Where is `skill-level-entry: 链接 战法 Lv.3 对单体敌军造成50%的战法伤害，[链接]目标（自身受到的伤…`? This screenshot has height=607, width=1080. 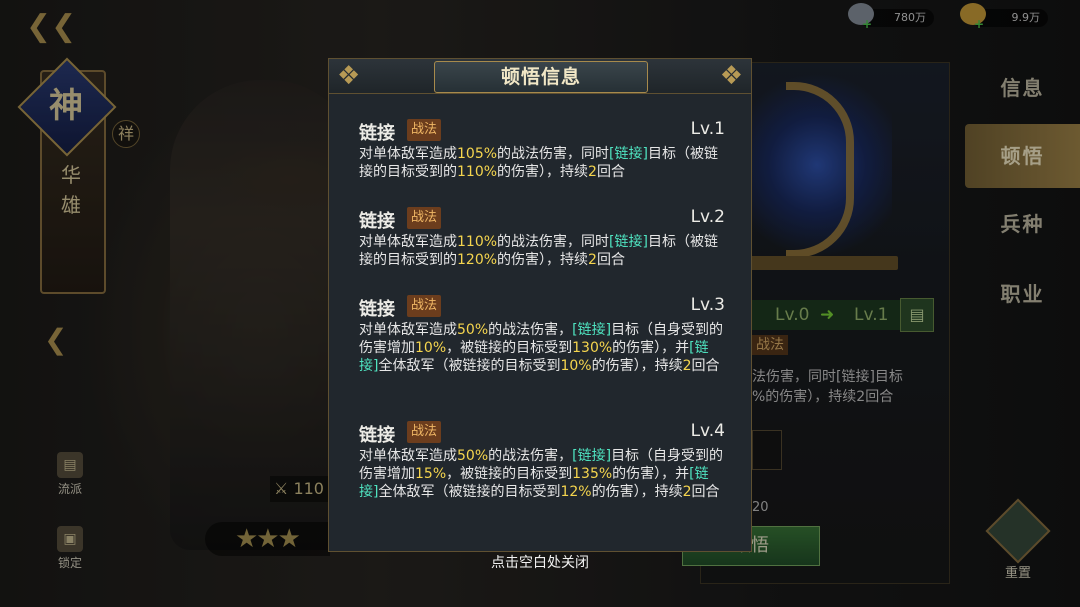
skill-level-entry: 链接 战法 Lv.3 对单体敌军造成50%的战法伤害，[链接]目标（自身受到的伤… is located at coordinates (543, 347).